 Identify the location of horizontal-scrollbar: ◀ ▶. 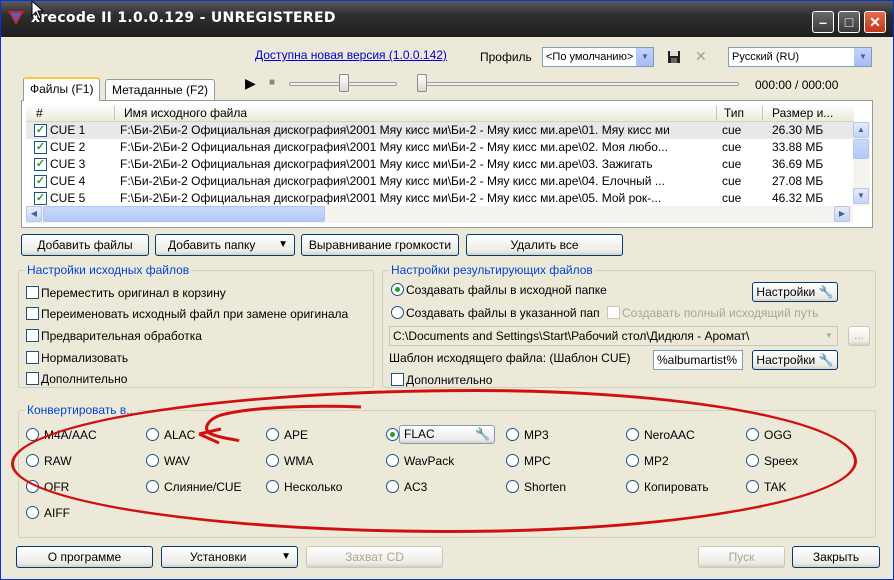
(439, 214).